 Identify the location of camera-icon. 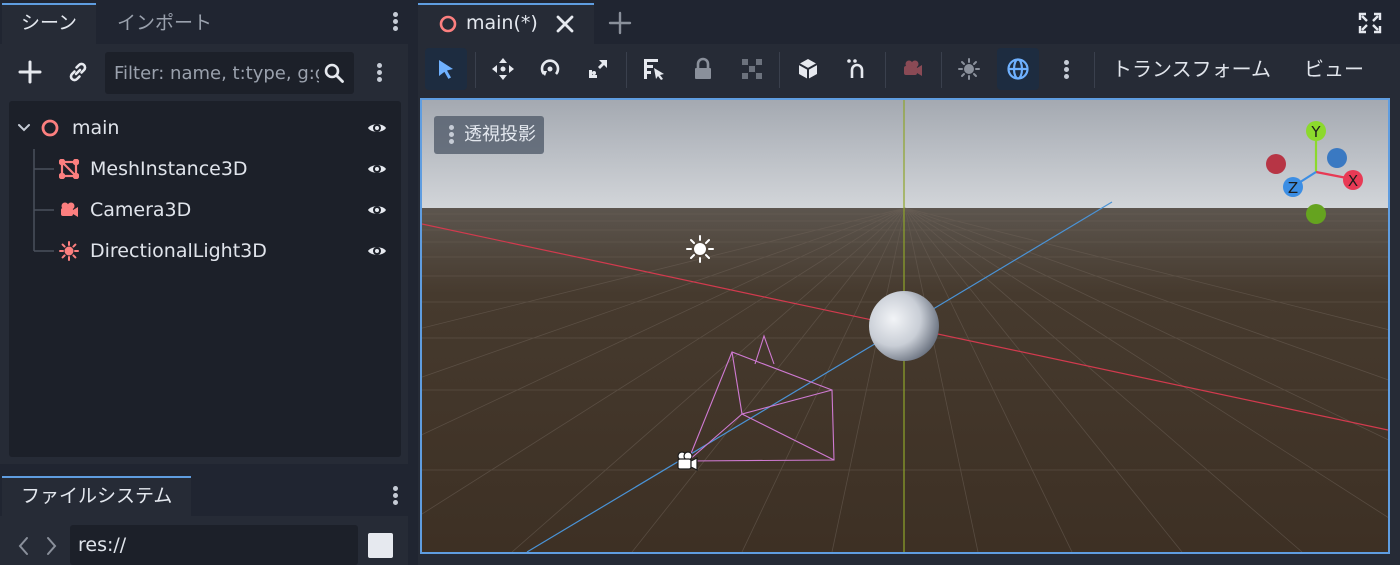
(69, 209).